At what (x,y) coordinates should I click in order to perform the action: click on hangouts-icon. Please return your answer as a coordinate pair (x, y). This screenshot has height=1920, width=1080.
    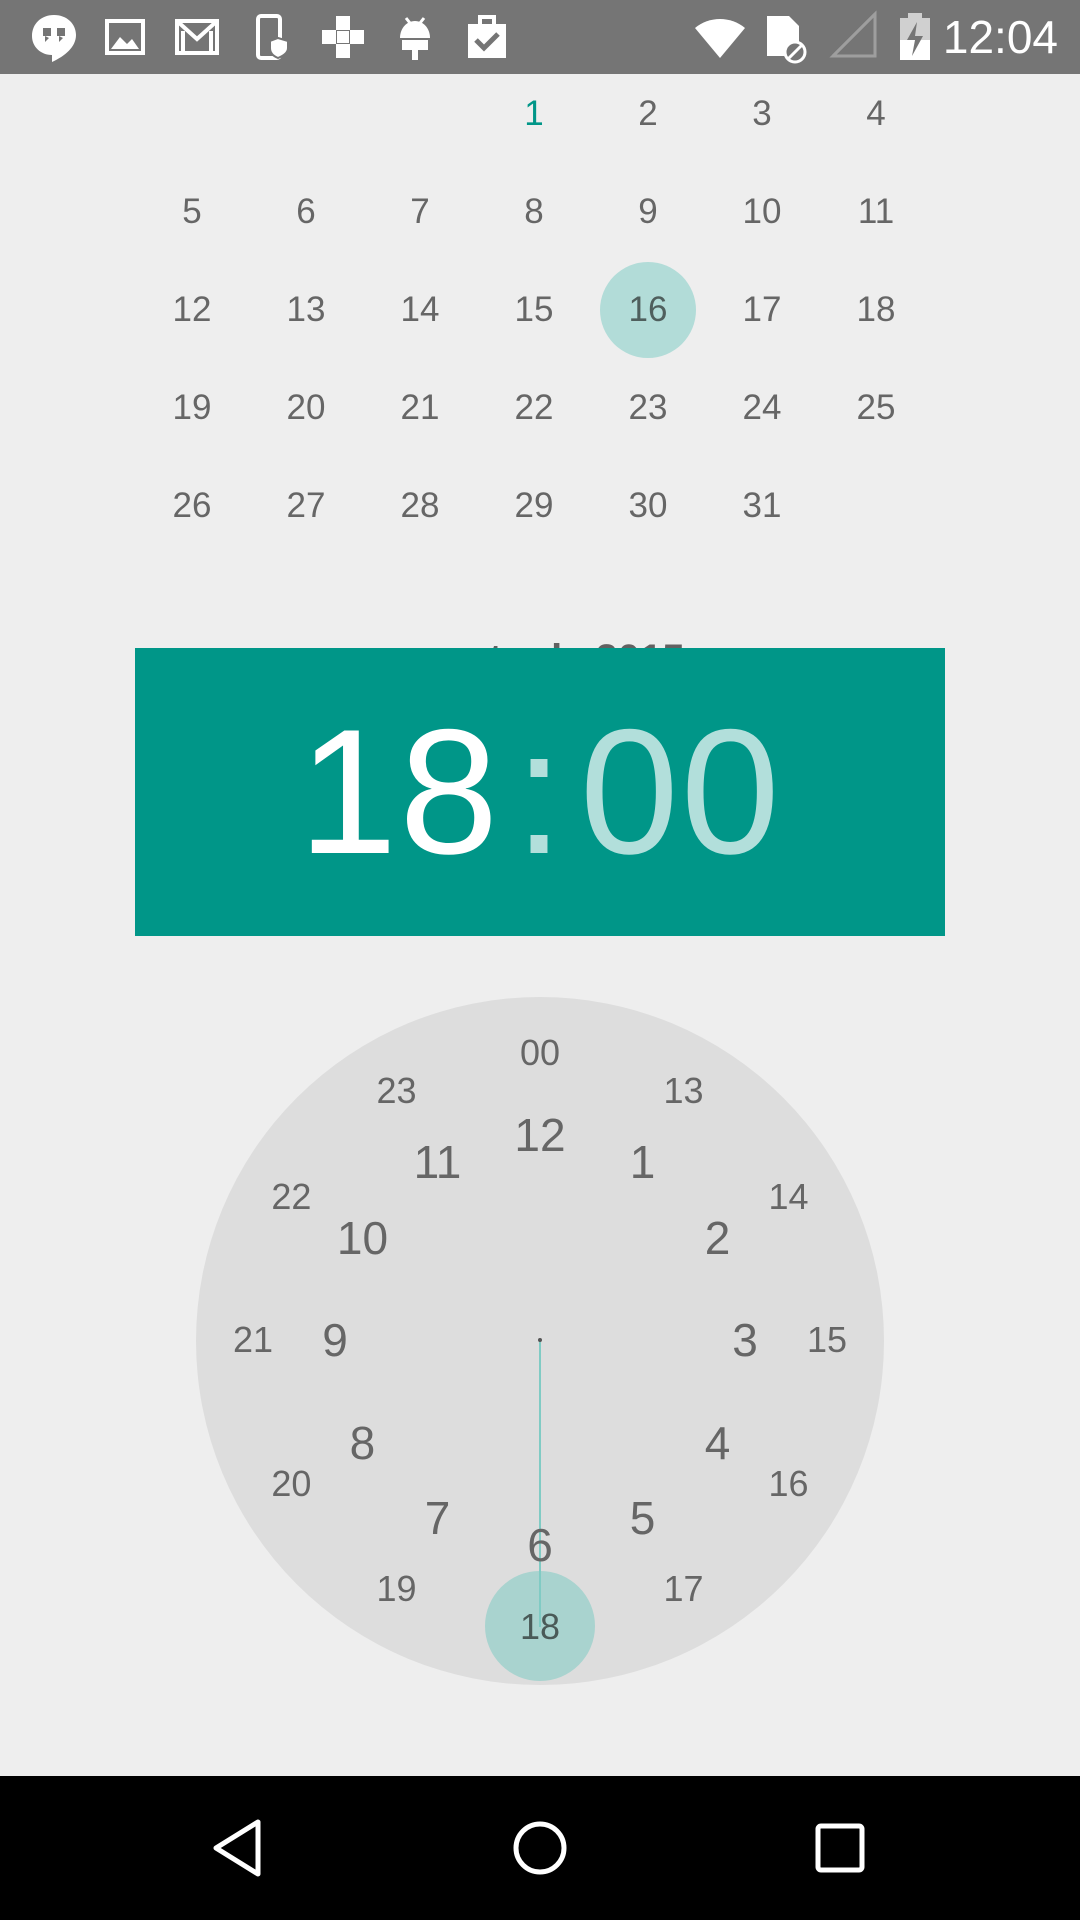
    Looking at the image, I should click on (54, 37).